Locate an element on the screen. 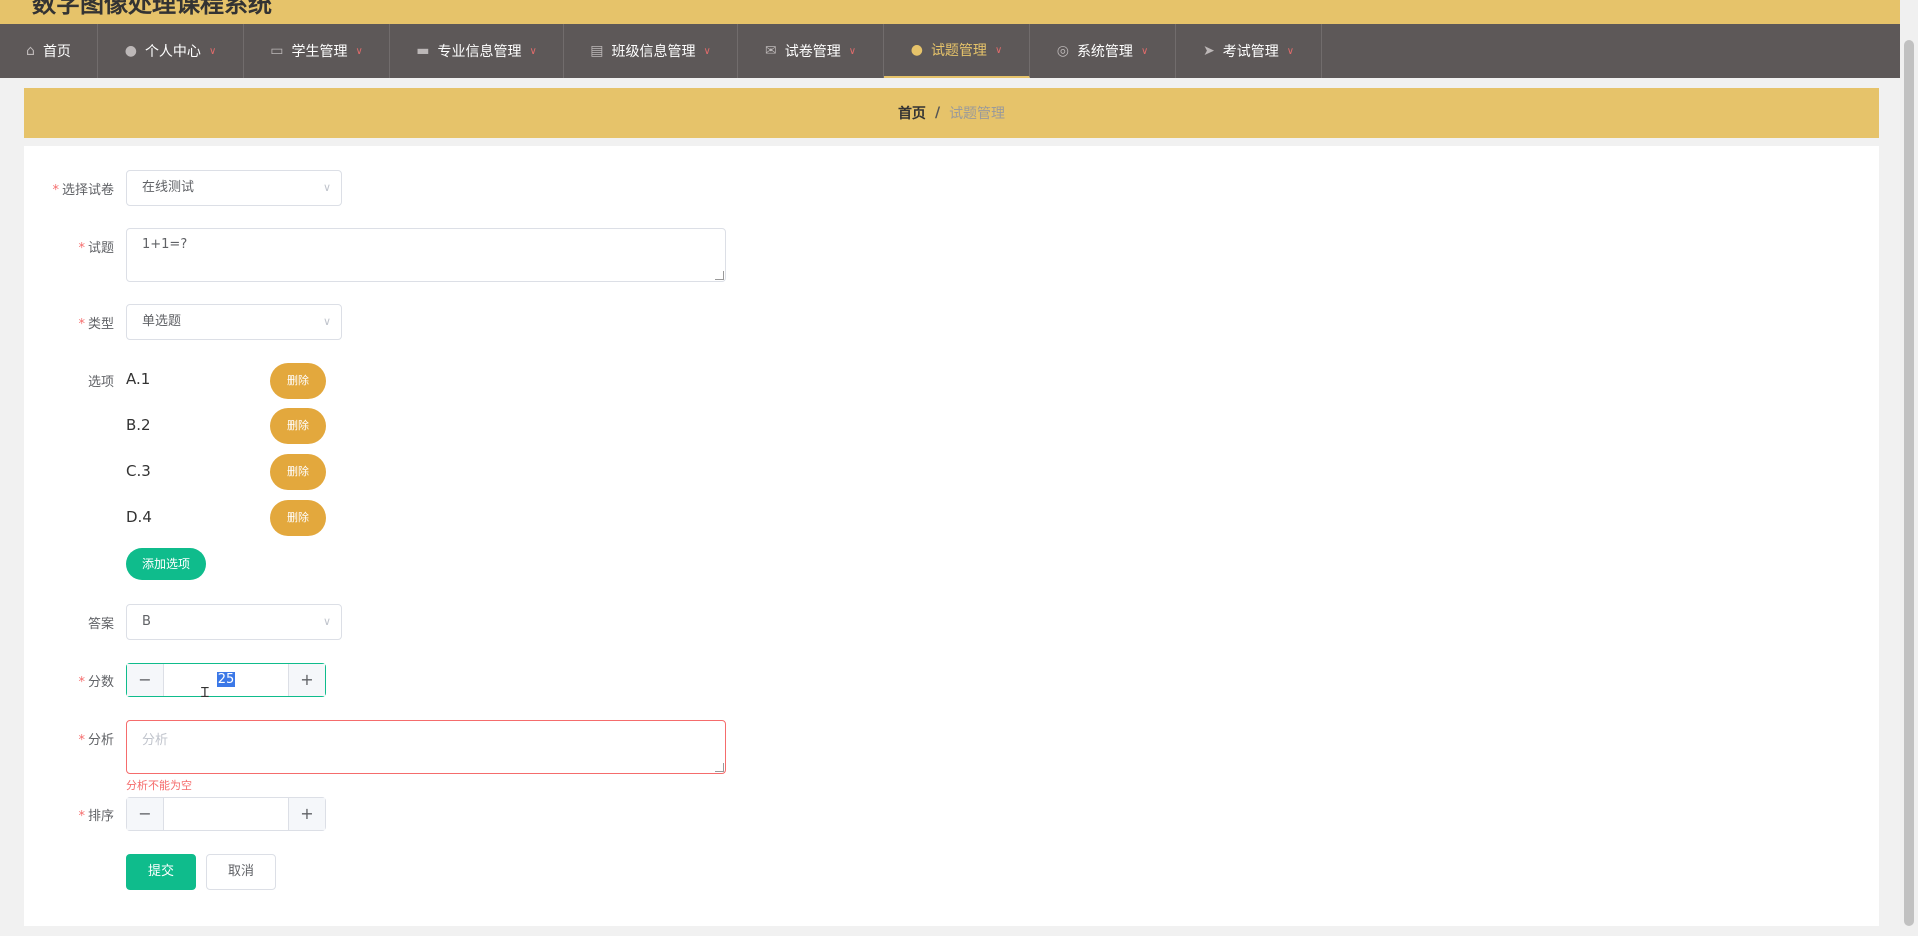  order-input is located at coordinates (226, 814).